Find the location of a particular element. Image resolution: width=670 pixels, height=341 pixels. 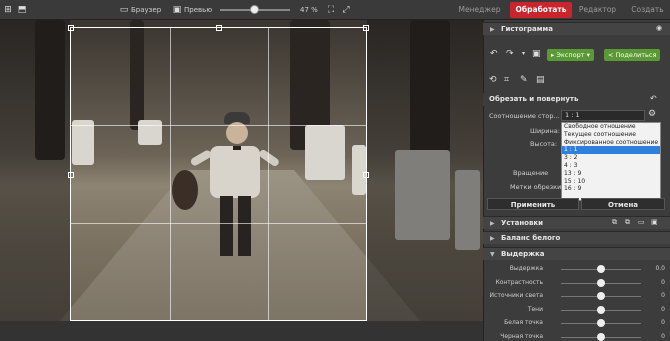

adjustment-row: Тени 0 is located at coordinates (576, 311).